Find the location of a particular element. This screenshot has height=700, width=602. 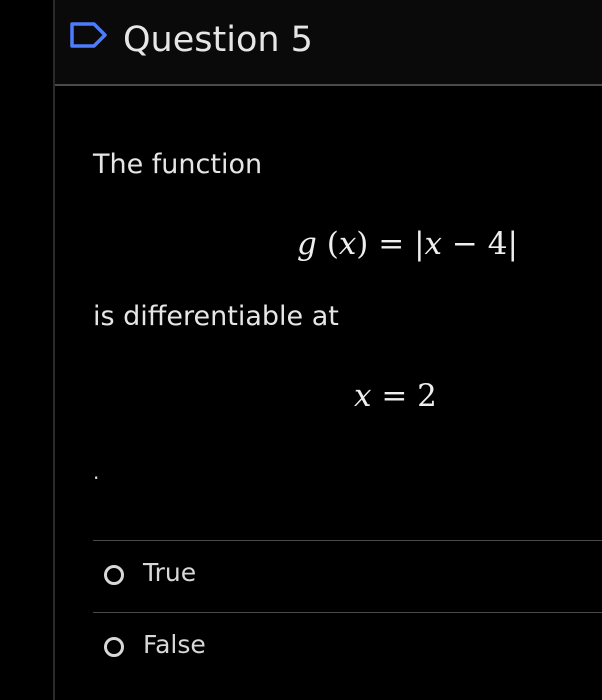

equation-block: g (x) = |x − 4| is located at coordinates (407, 244).